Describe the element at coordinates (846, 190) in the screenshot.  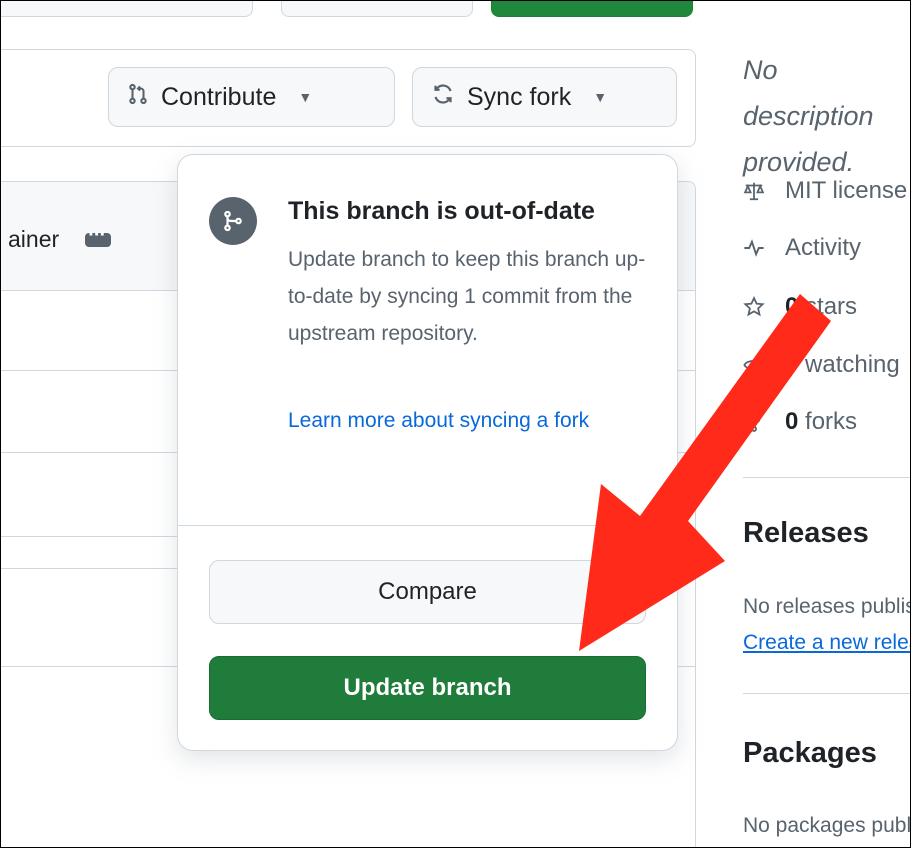
I see `license-label: MIT license` at that location.